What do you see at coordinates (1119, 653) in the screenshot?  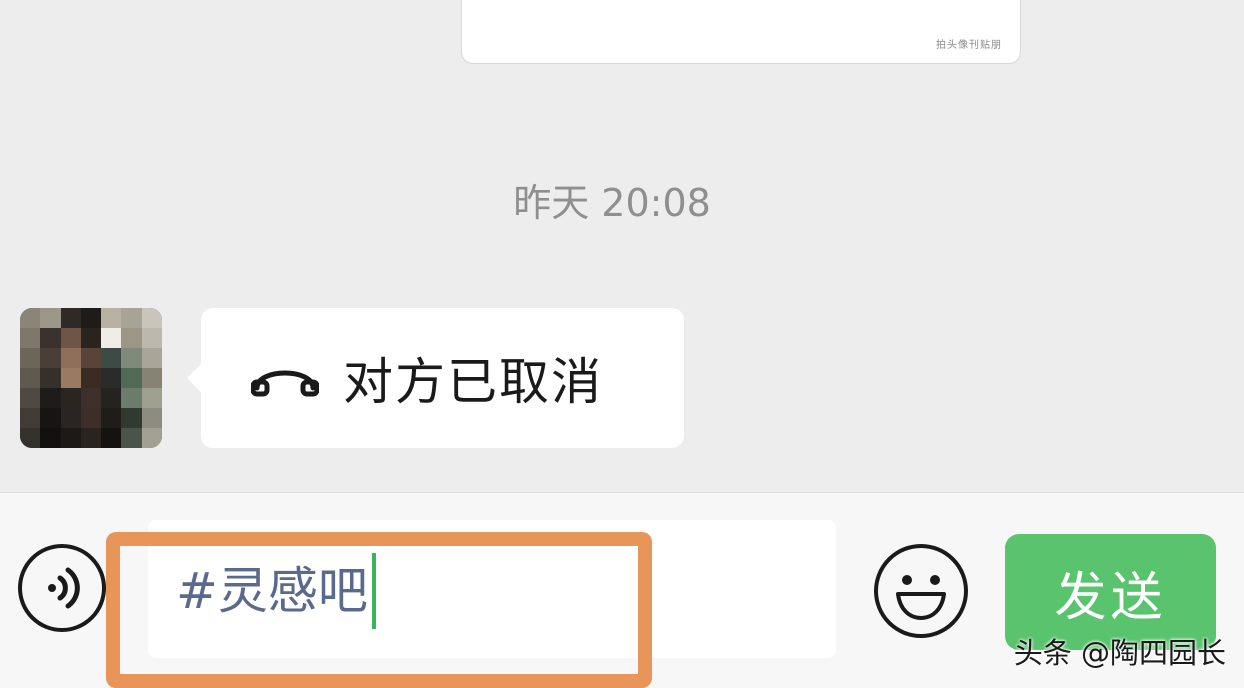 I see `watermark-text: 头条 @陶四园长` at bounding box center [1119, 653].